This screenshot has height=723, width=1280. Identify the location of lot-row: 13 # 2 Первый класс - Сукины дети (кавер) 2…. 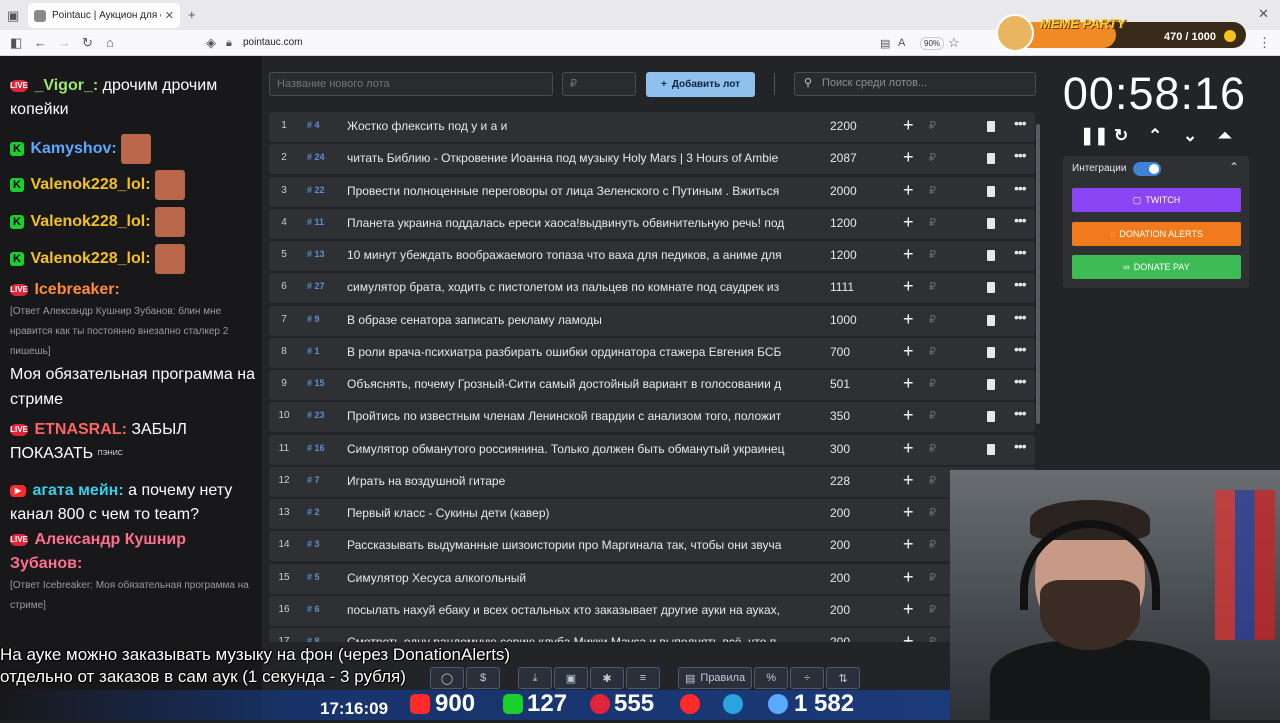
(652, 514).